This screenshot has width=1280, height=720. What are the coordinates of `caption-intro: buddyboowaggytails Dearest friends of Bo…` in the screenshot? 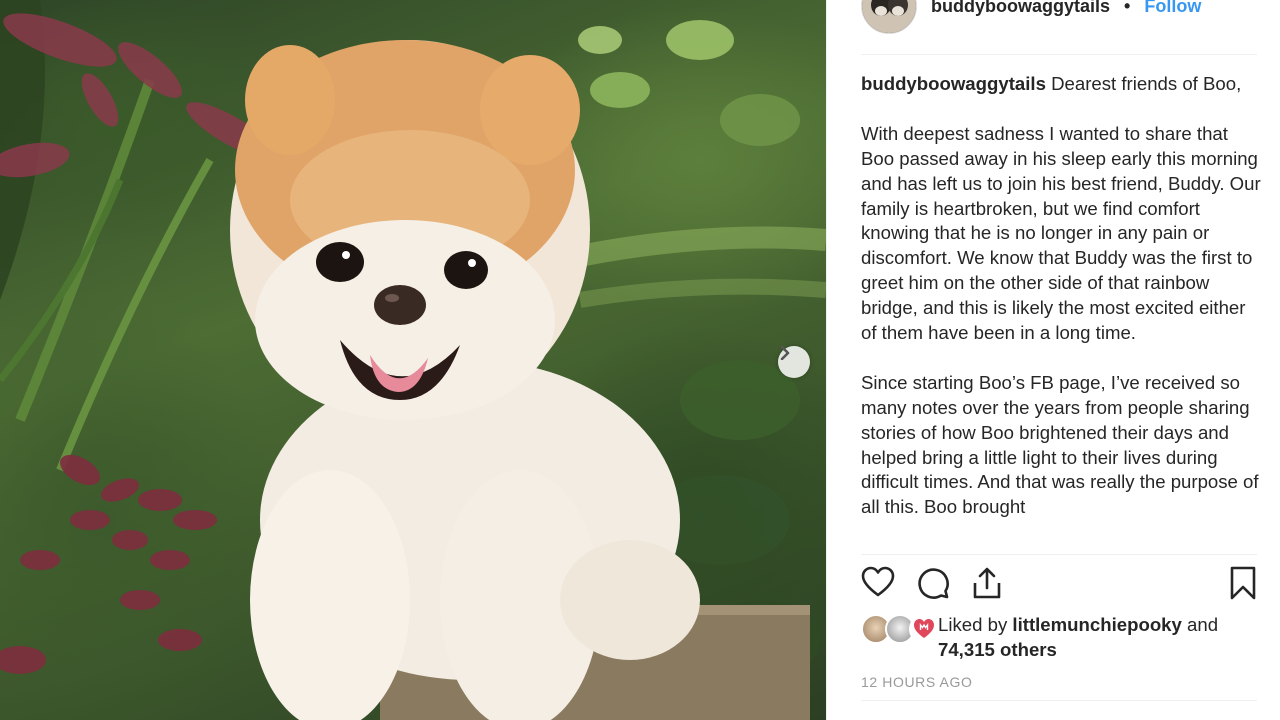 It's located at (1061, 84).